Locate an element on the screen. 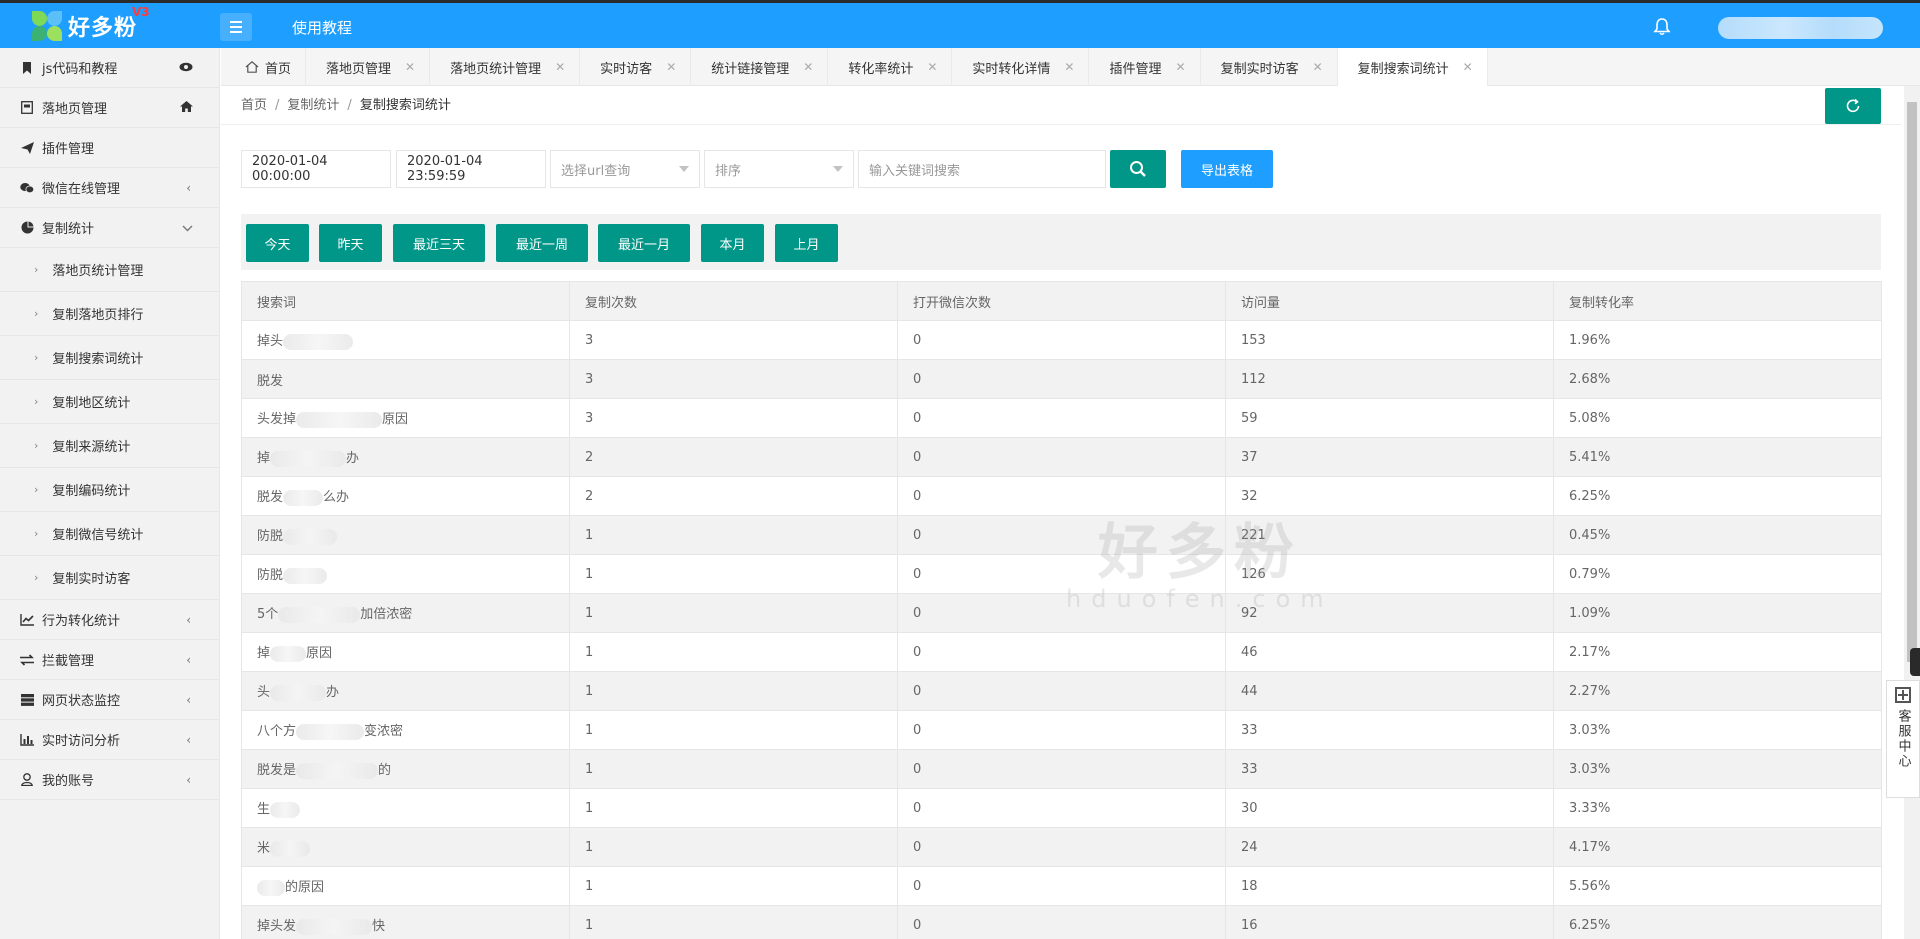 The width and height of the screenshot is (1920, 939). tab-stat-links: 统计链接管理 ✕ is located at coordinates (760, 67).